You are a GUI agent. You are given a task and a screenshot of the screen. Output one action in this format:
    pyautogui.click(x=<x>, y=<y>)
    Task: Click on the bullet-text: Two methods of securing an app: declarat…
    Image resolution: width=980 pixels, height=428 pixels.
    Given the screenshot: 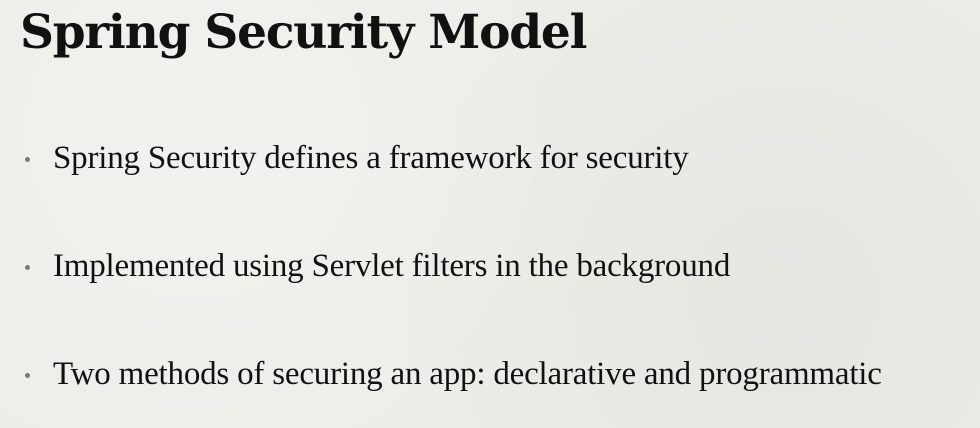 What is the action you would take?
    pyautogui.click(x=467, y=374)
    